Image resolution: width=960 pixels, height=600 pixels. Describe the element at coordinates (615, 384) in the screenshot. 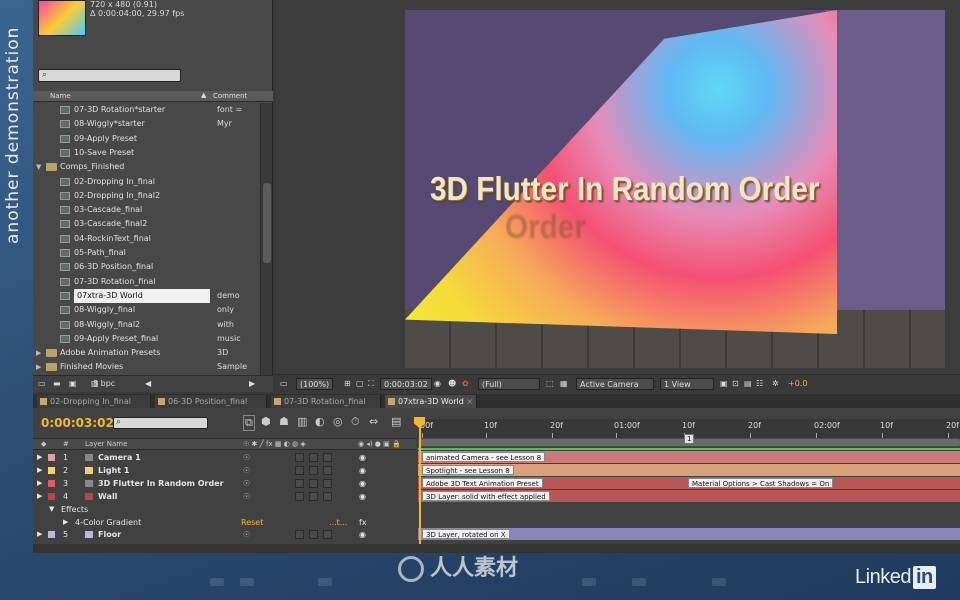

I see `camera-view-select: Active Camera` at that location.